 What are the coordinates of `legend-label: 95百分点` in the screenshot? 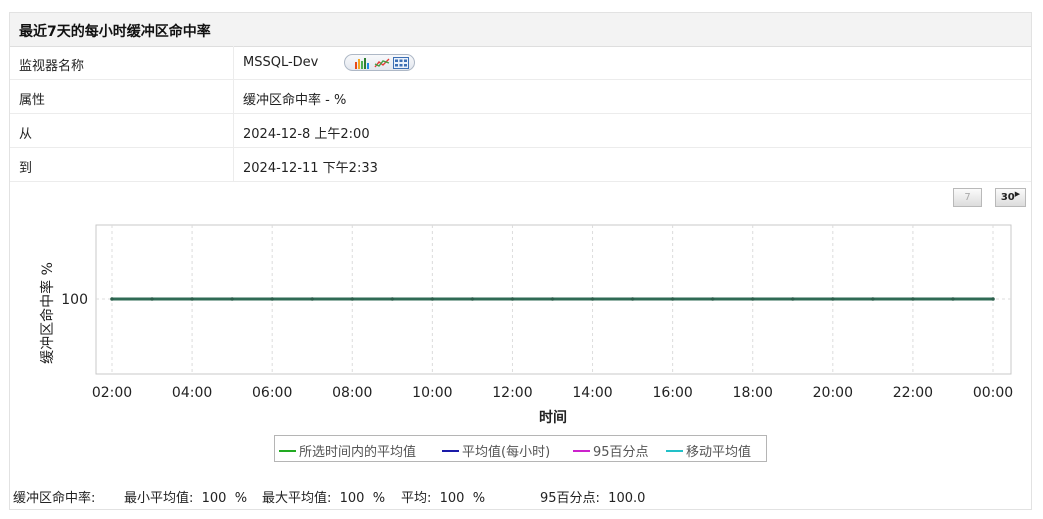 It's located at (621, 452).